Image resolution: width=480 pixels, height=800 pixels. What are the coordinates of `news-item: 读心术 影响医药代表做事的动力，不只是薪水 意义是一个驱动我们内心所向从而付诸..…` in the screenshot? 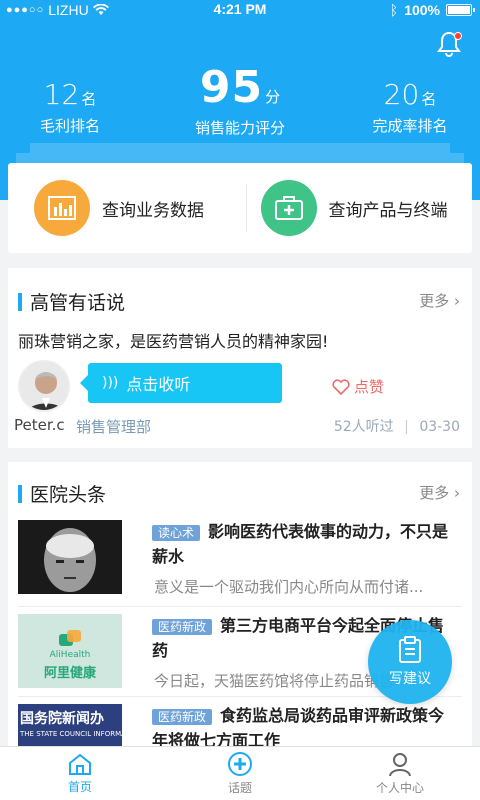 It's located at (240, 561).